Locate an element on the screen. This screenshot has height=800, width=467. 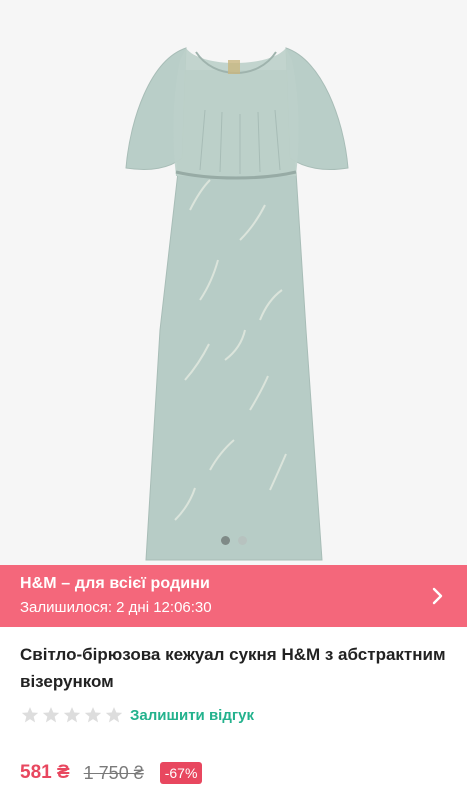
rating-row: Залишити відгук is located at coordinates (137, 715).